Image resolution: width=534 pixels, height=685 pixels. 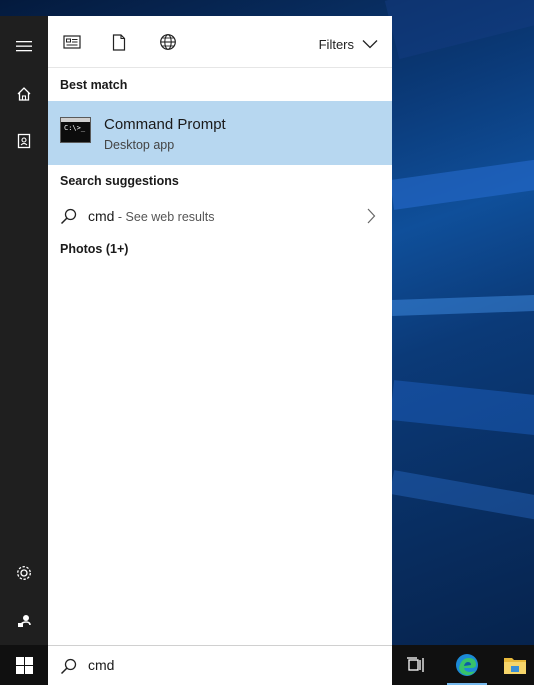 I want to click on best-match-heading: Best match, so click(x=94, y=85).